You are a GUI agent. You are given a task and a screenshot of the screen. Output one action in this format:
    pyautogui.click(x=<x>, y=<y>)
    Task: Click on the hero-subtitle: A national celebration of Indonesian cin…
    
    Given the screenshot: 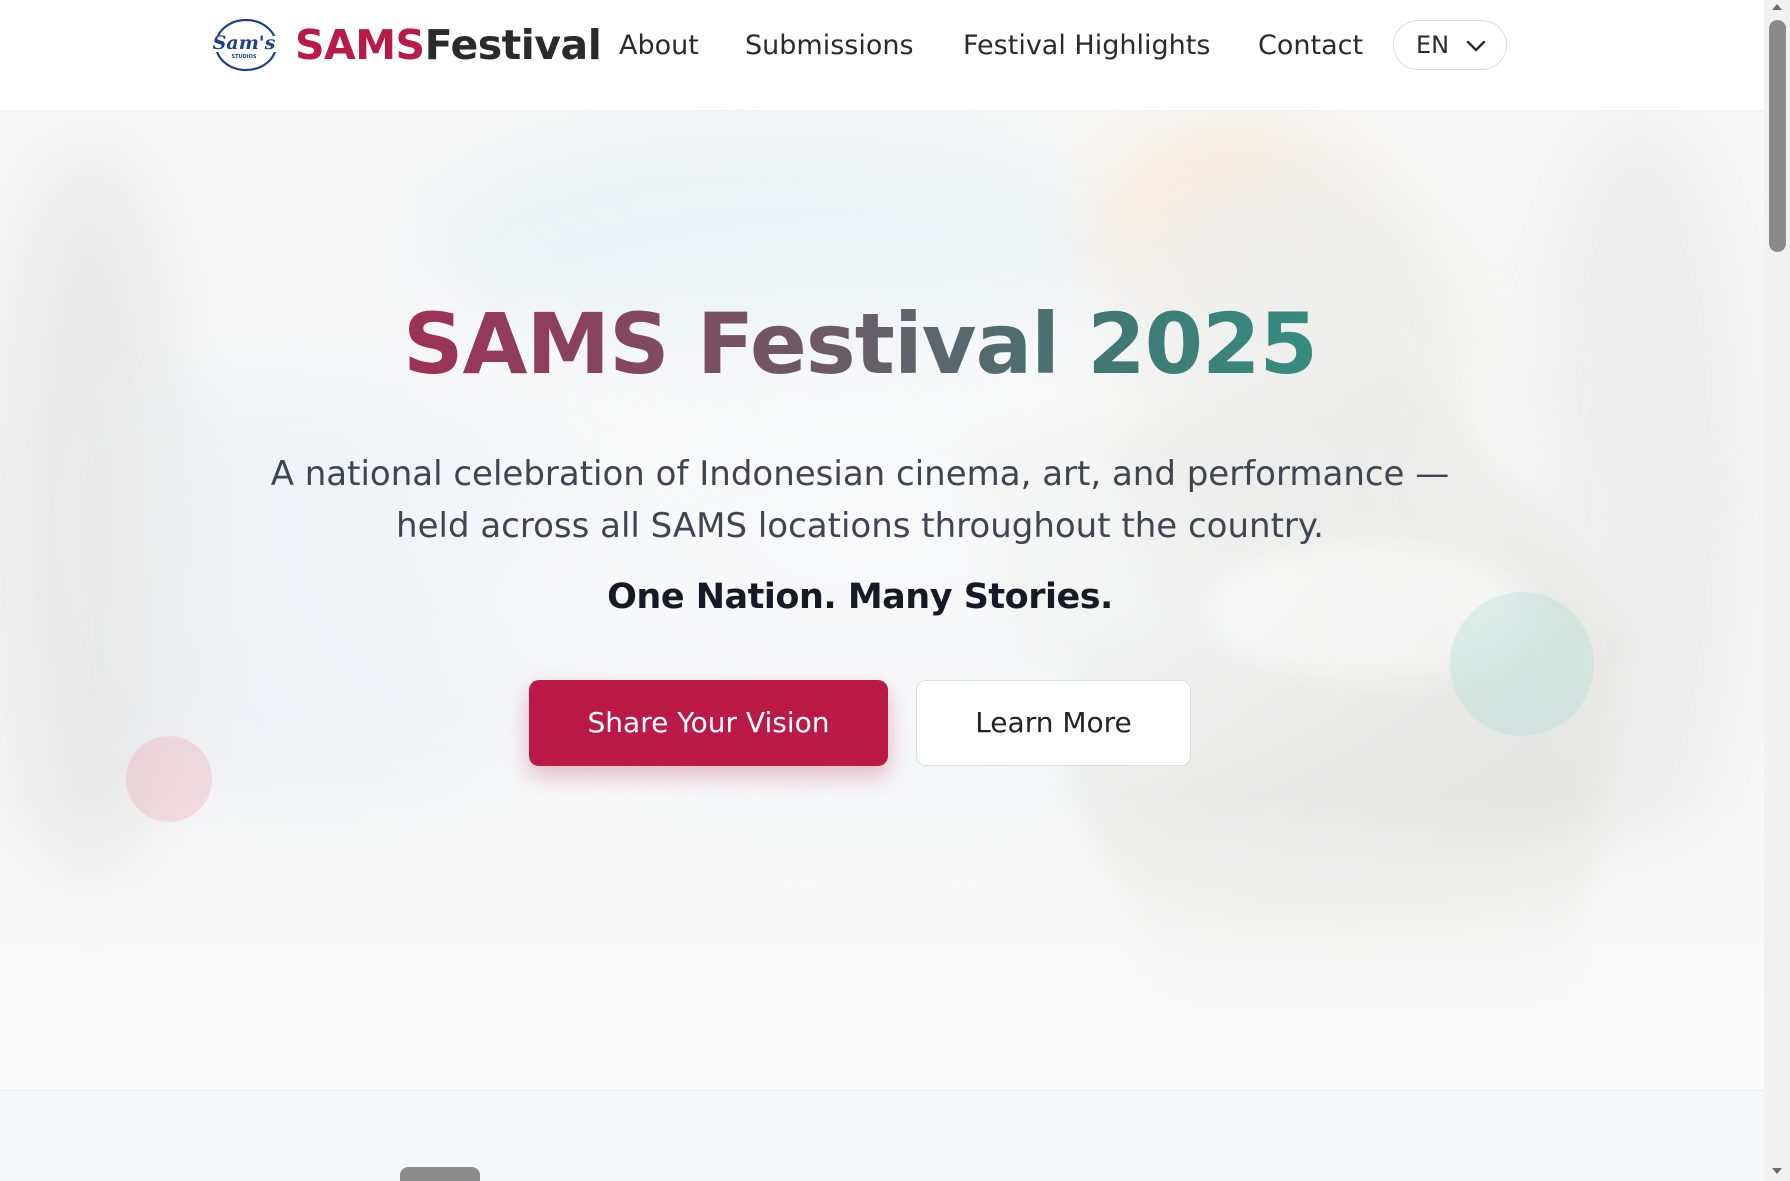 What is the action you would take?
    pyautogui.click(x=860, y=500)
    